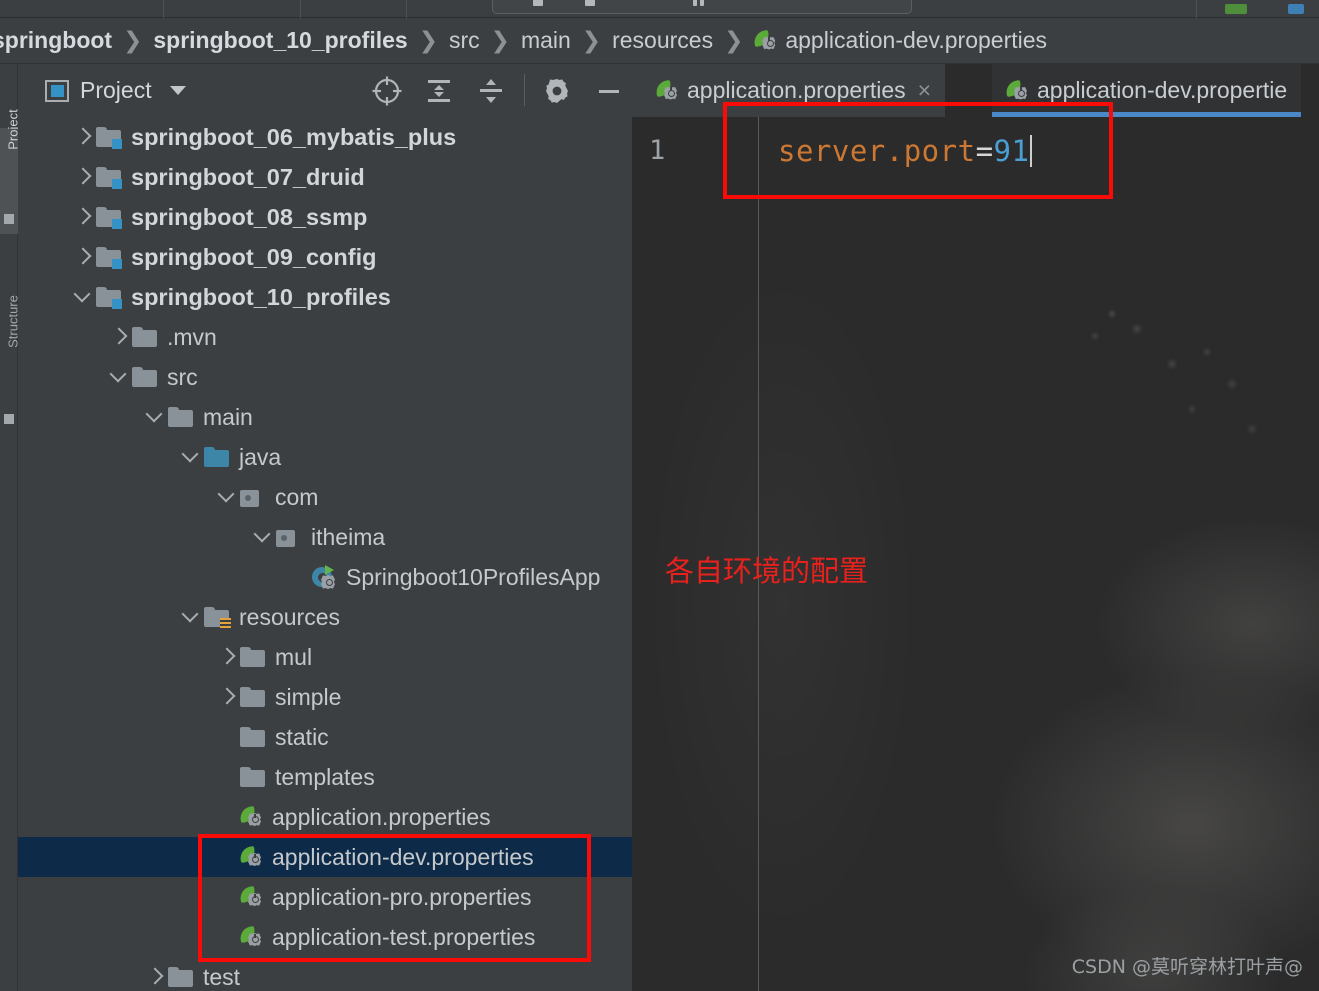 The height and width of the screenshot is (991, 1319). What do you see at coordinates (261, 296) in the screenshot?
I see `tree-row-label: springboot_10_profiles` at bounding box center [261, 296].